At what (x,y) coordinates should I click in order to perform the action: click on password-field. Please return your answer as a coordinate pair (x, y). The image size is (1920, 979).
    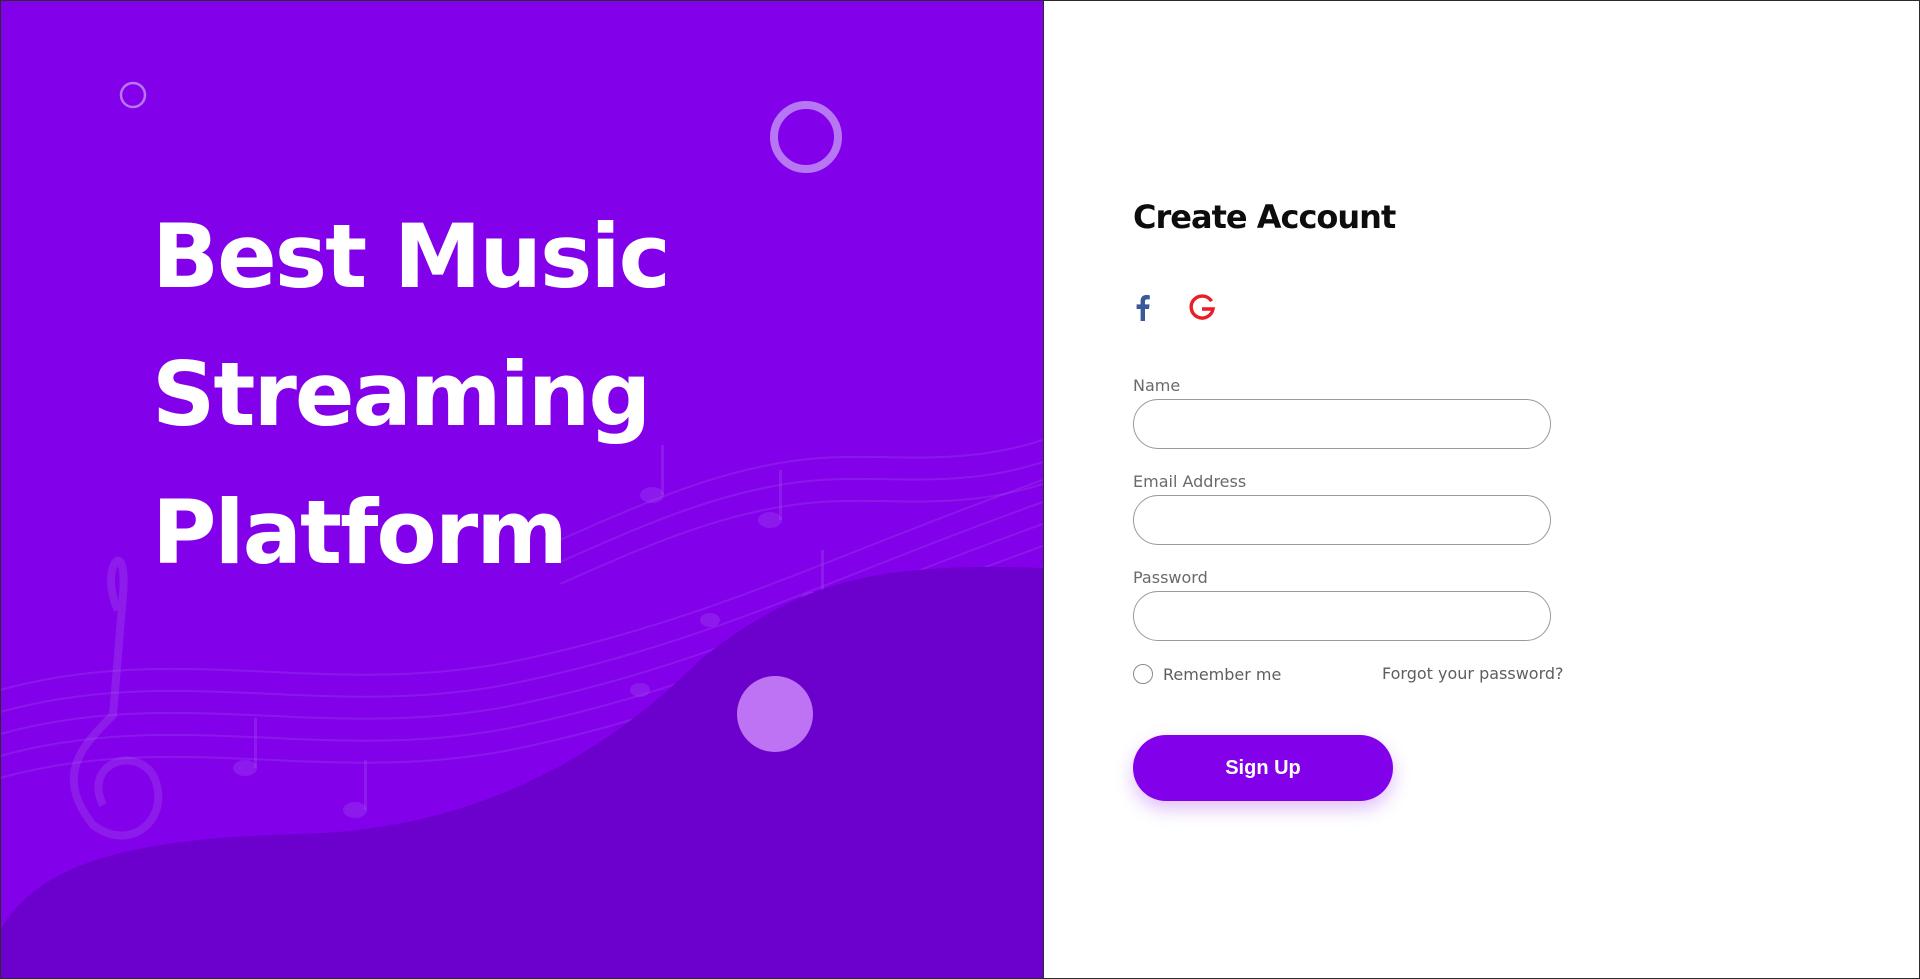
    Looking at the image, I should click on (1342, 616).